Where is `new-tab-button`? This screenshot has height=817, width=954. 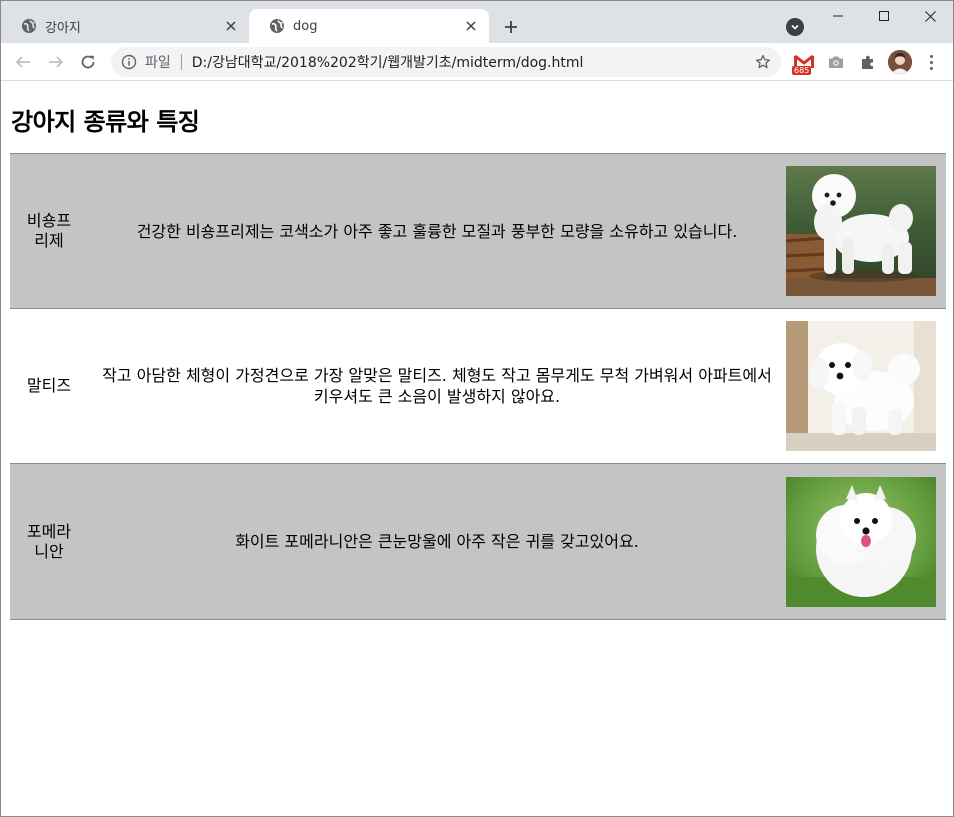
new-tab-button is located at coordinates (511, 27).